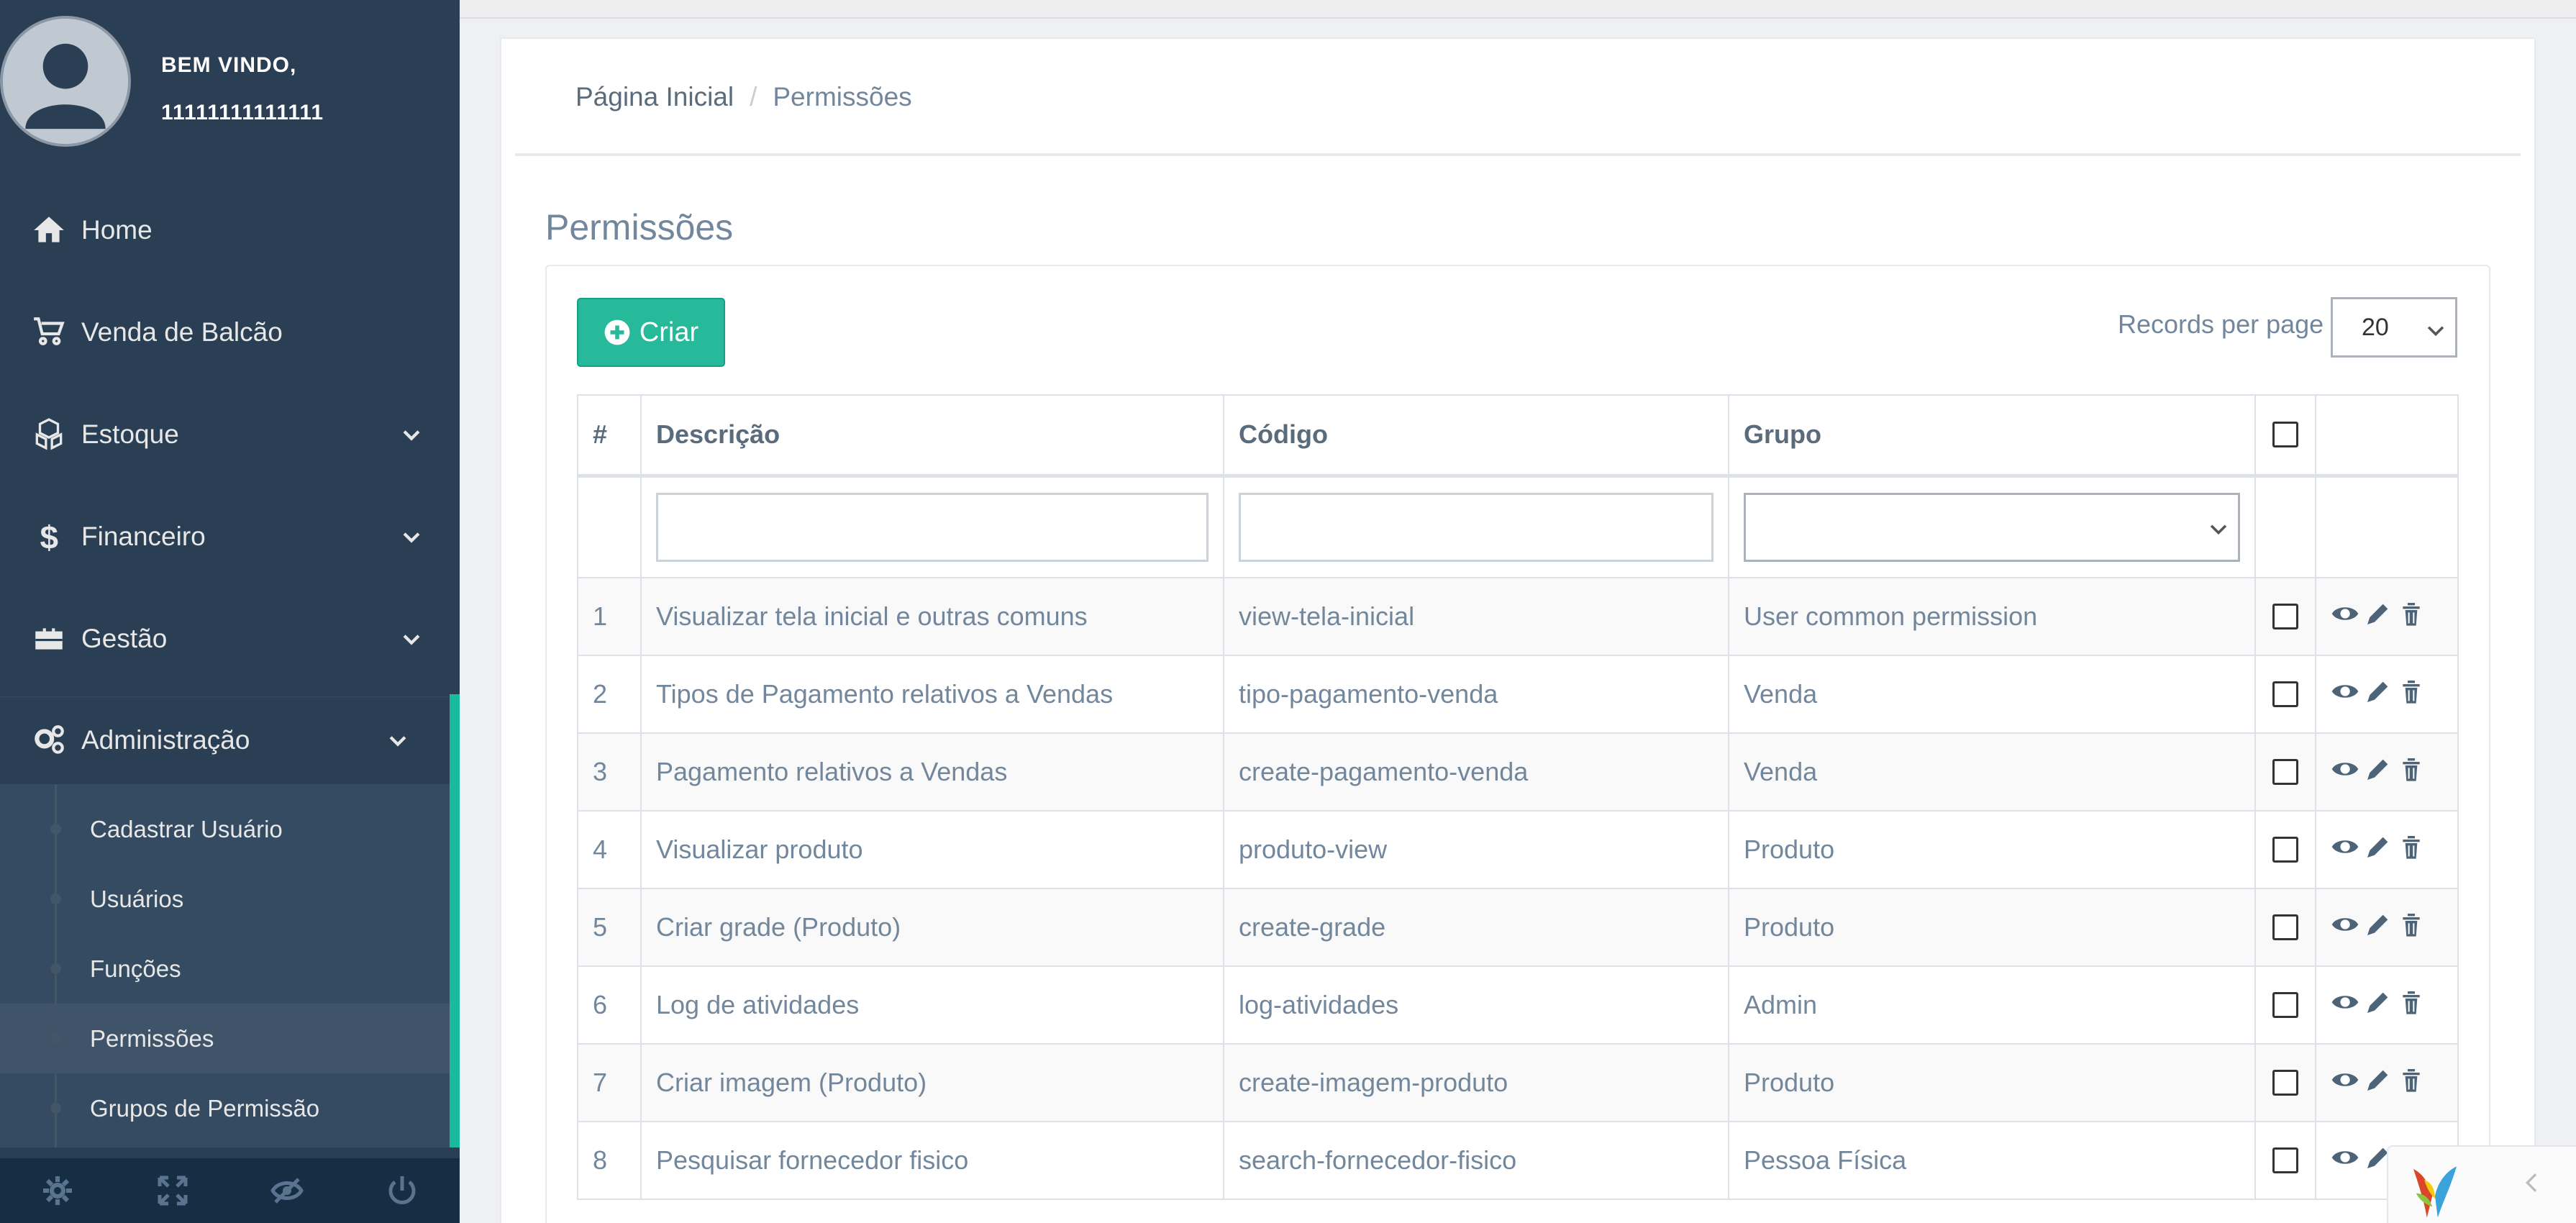  Describe the element at coordinates (1518, 154) in the screenshot. I see `divider` at that location.